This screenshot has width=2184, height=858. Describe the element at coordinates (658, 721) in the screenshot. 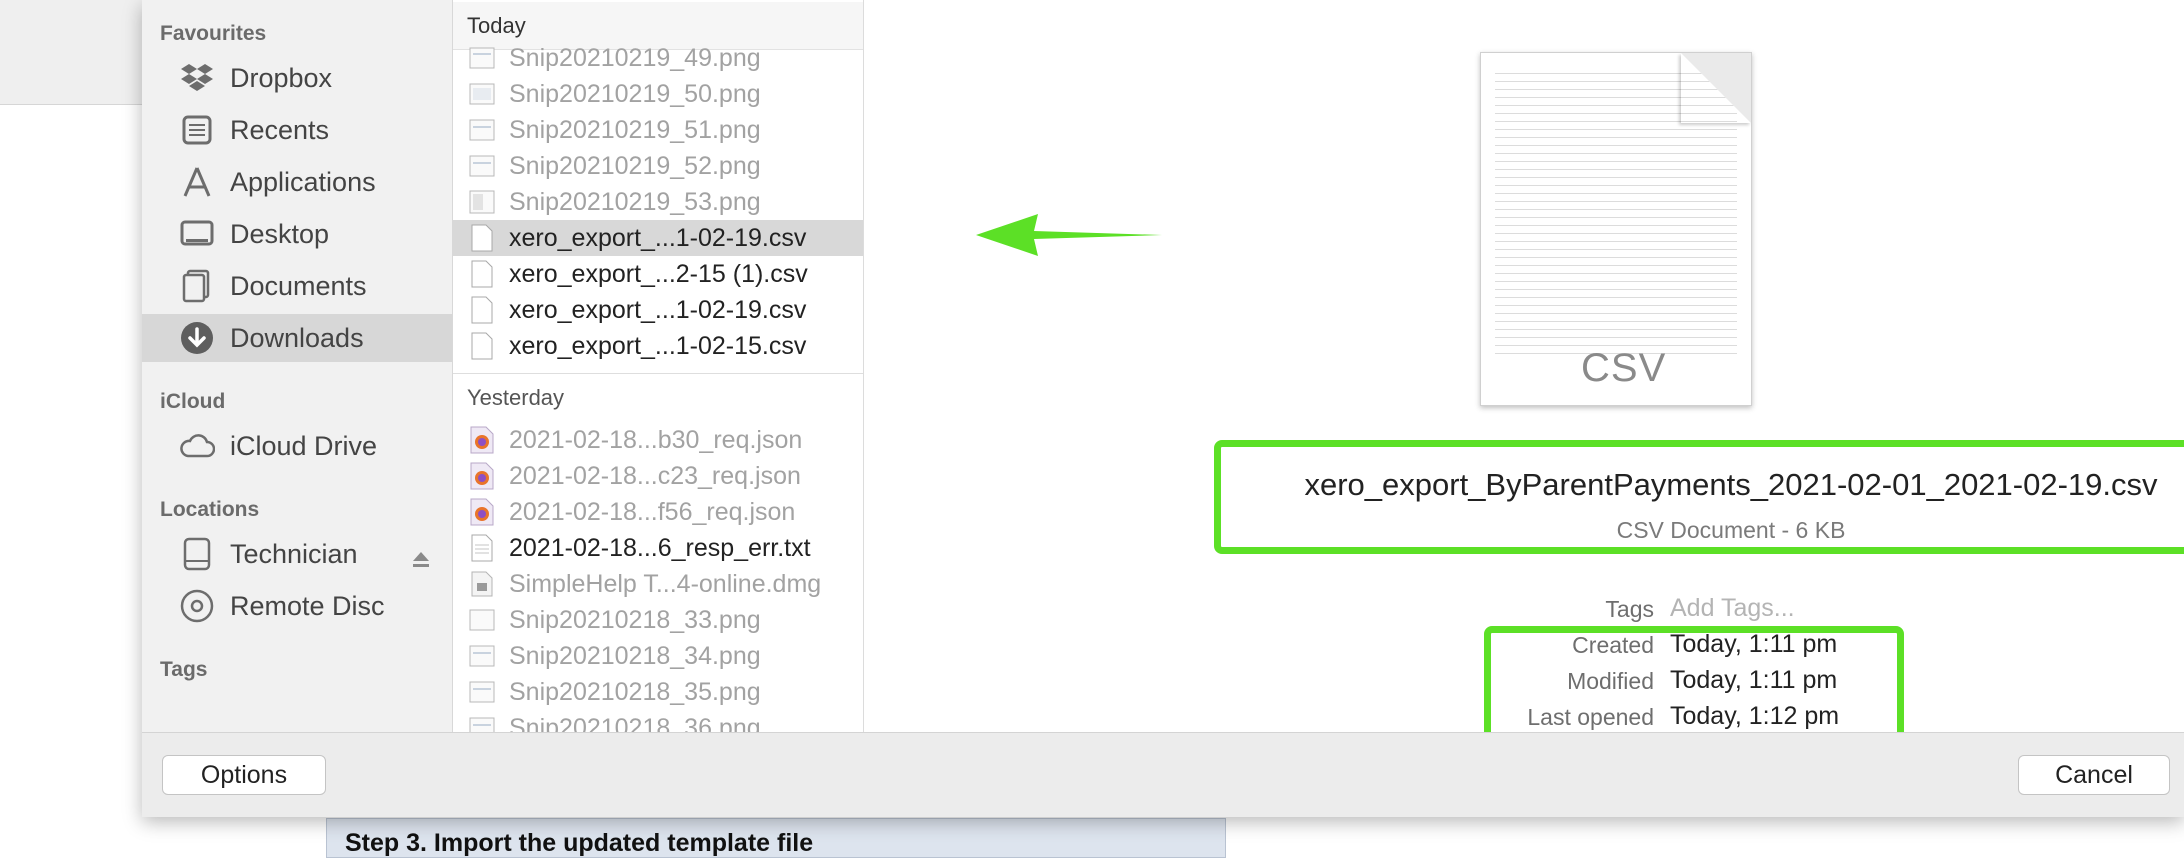

I see `file-row: Snip20210218_36.png` at that location.